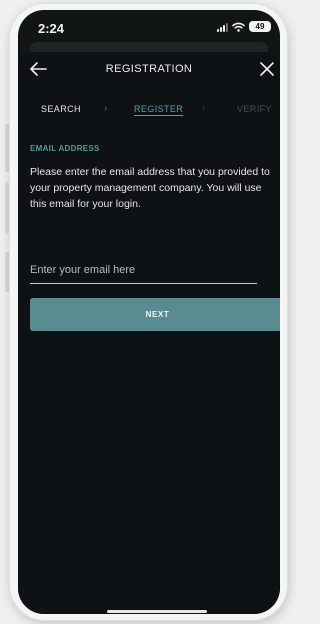  Describe the element at coordinates (65, 148) in the screenshot. I see `email-section-label: EMAIL ADDRESS` at that location.